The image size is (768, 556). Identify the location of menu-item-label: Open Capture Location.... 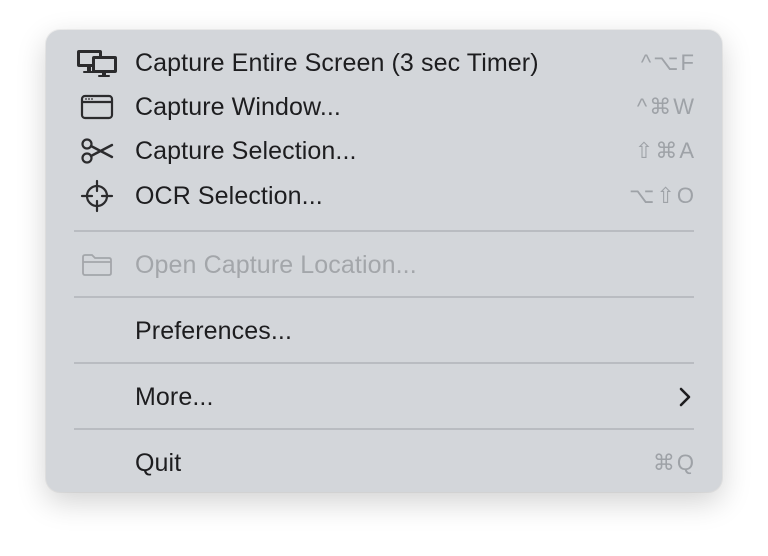
(276, 264).